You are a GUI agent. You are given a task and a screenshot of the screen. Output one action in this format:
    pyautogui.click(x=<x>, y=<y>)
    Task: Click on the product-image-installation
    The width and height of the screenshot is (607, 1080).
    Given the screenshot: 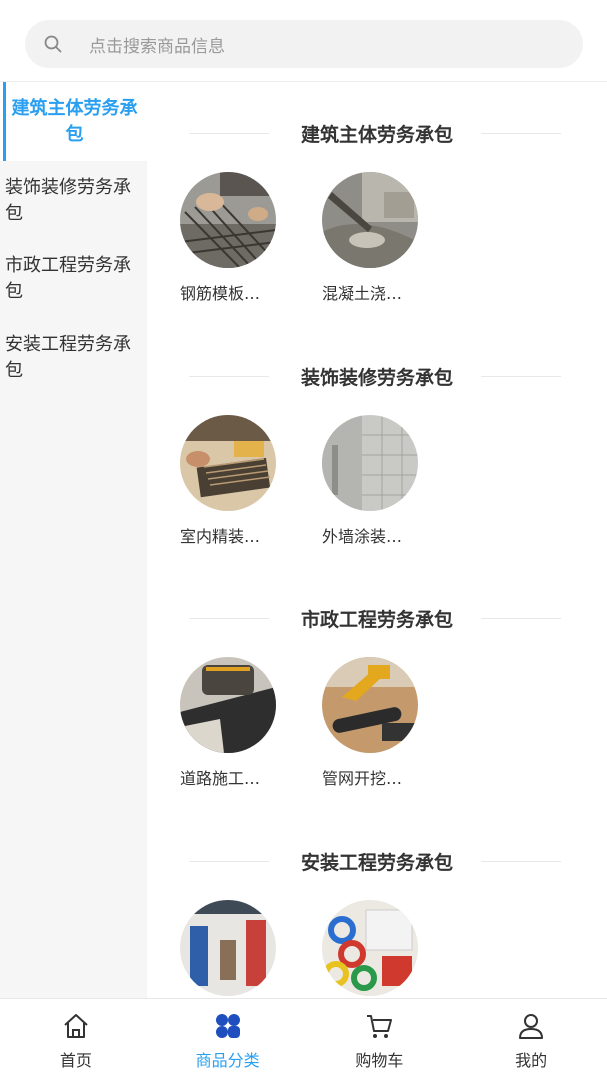 What is the action you would take?
    pyautogui.click(x=228, y=948)
    